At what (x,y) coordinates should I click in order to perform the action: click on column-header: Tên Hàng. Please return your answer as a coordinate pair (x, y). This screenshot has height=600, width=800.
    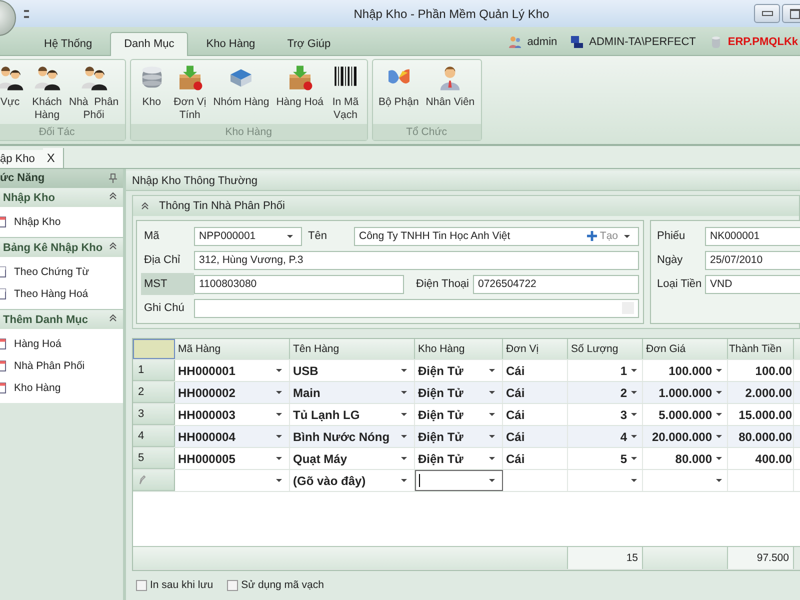
    Looking at the image, I should click on (352, 349).